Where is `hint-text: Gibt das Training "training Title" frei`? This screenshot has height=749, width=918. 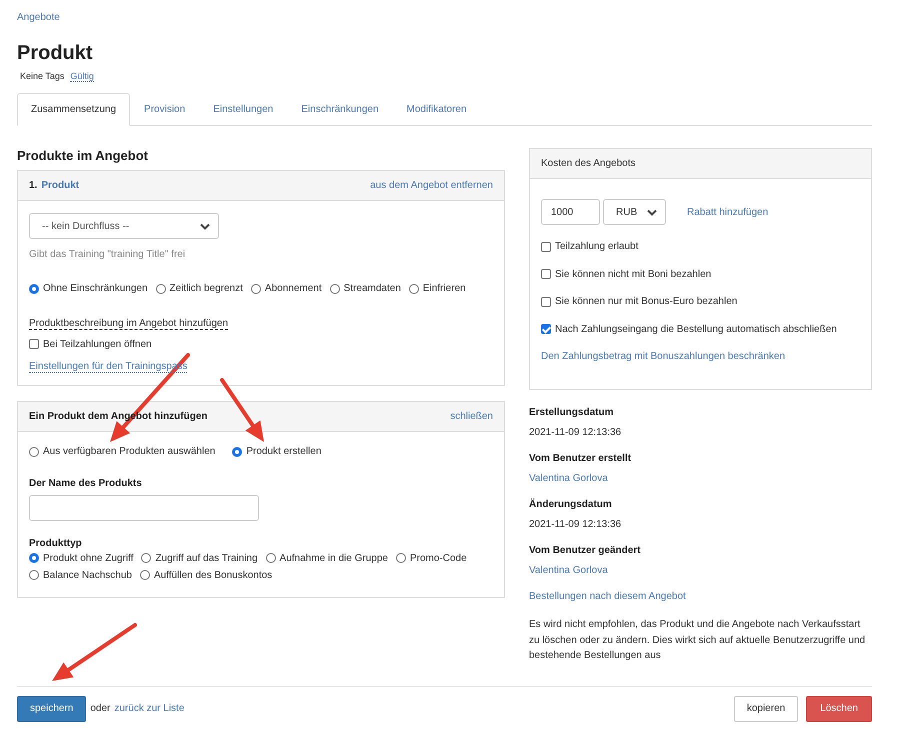
hint-text: Gibt das Training "training Title" frei is located at coordinates (107, 254).